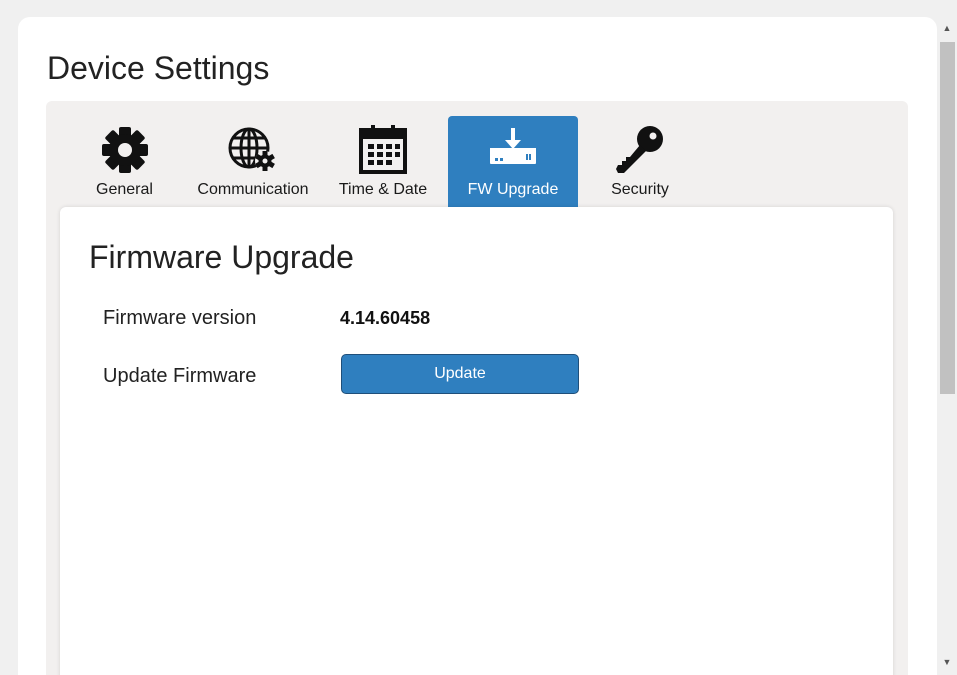 The image size is (957, 675). What do you see at coordinates (513, 150) in the screenshot?
I see `firmware-download-icon` at bounding box center [513, 150].